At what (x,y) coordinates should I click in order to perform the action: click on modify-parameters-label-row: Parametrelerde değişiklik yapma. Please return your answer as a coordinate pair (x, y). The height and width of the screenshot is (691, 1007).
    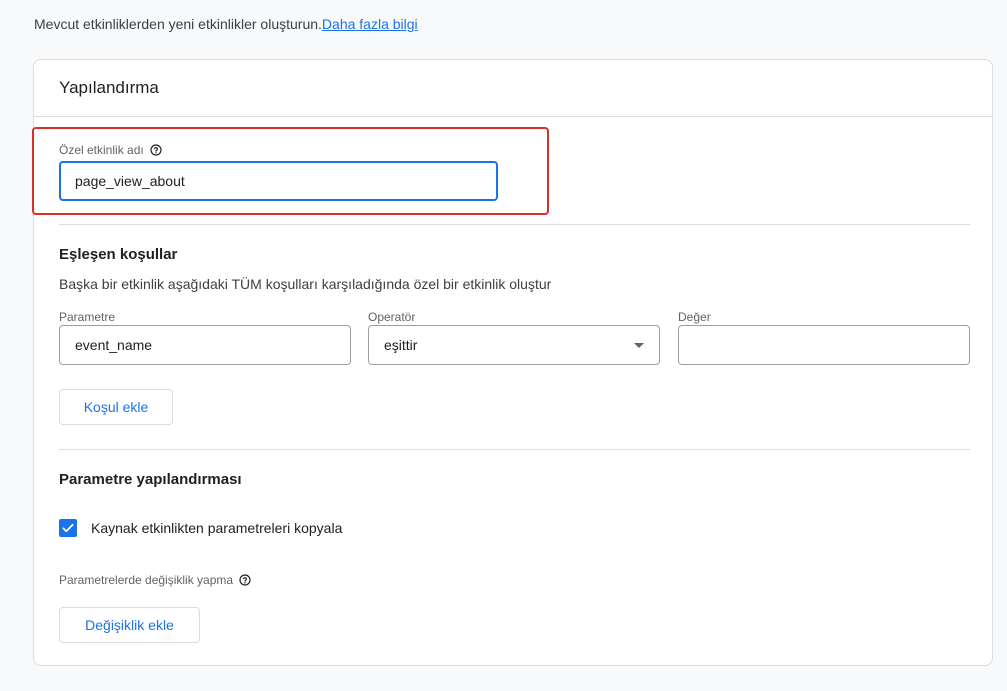
    Looking at the image, I should click on (155, 580).